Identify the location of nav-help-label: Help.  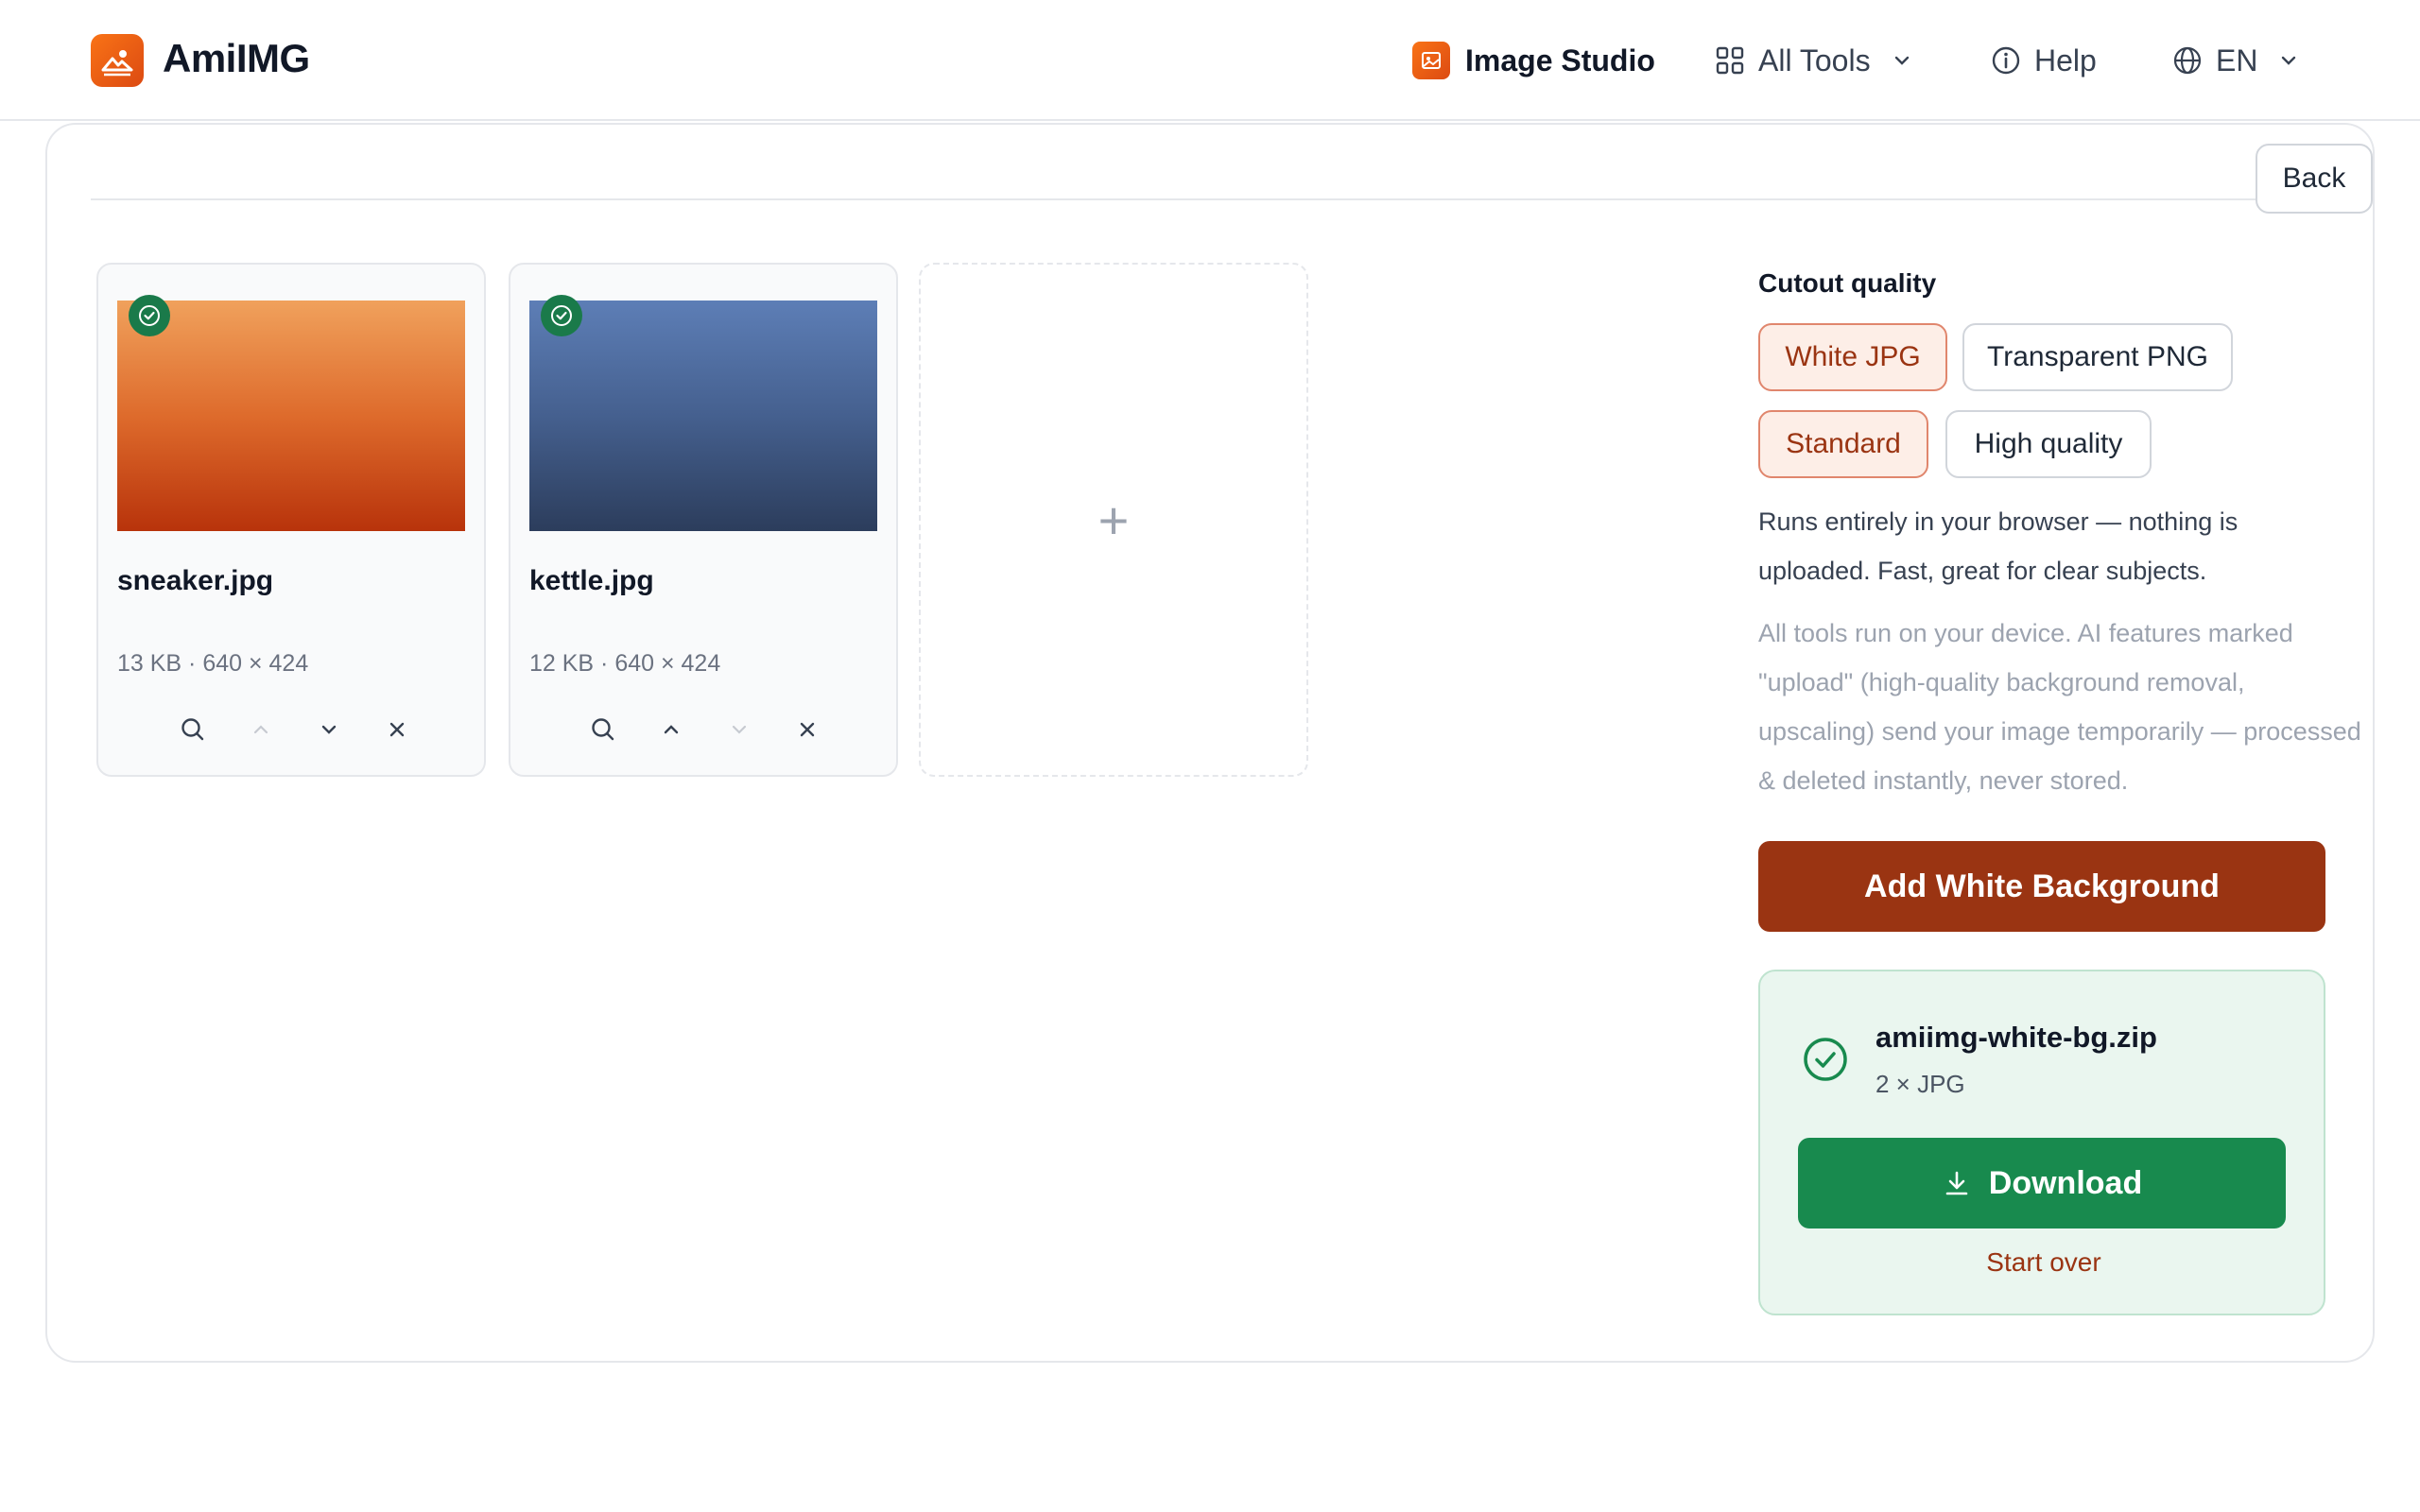
(2065, 60).